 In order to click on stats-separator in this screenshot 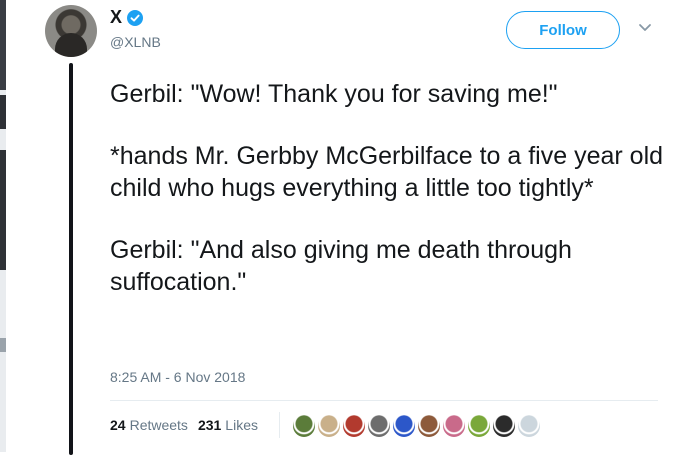, I will do `click(279, 425)`.